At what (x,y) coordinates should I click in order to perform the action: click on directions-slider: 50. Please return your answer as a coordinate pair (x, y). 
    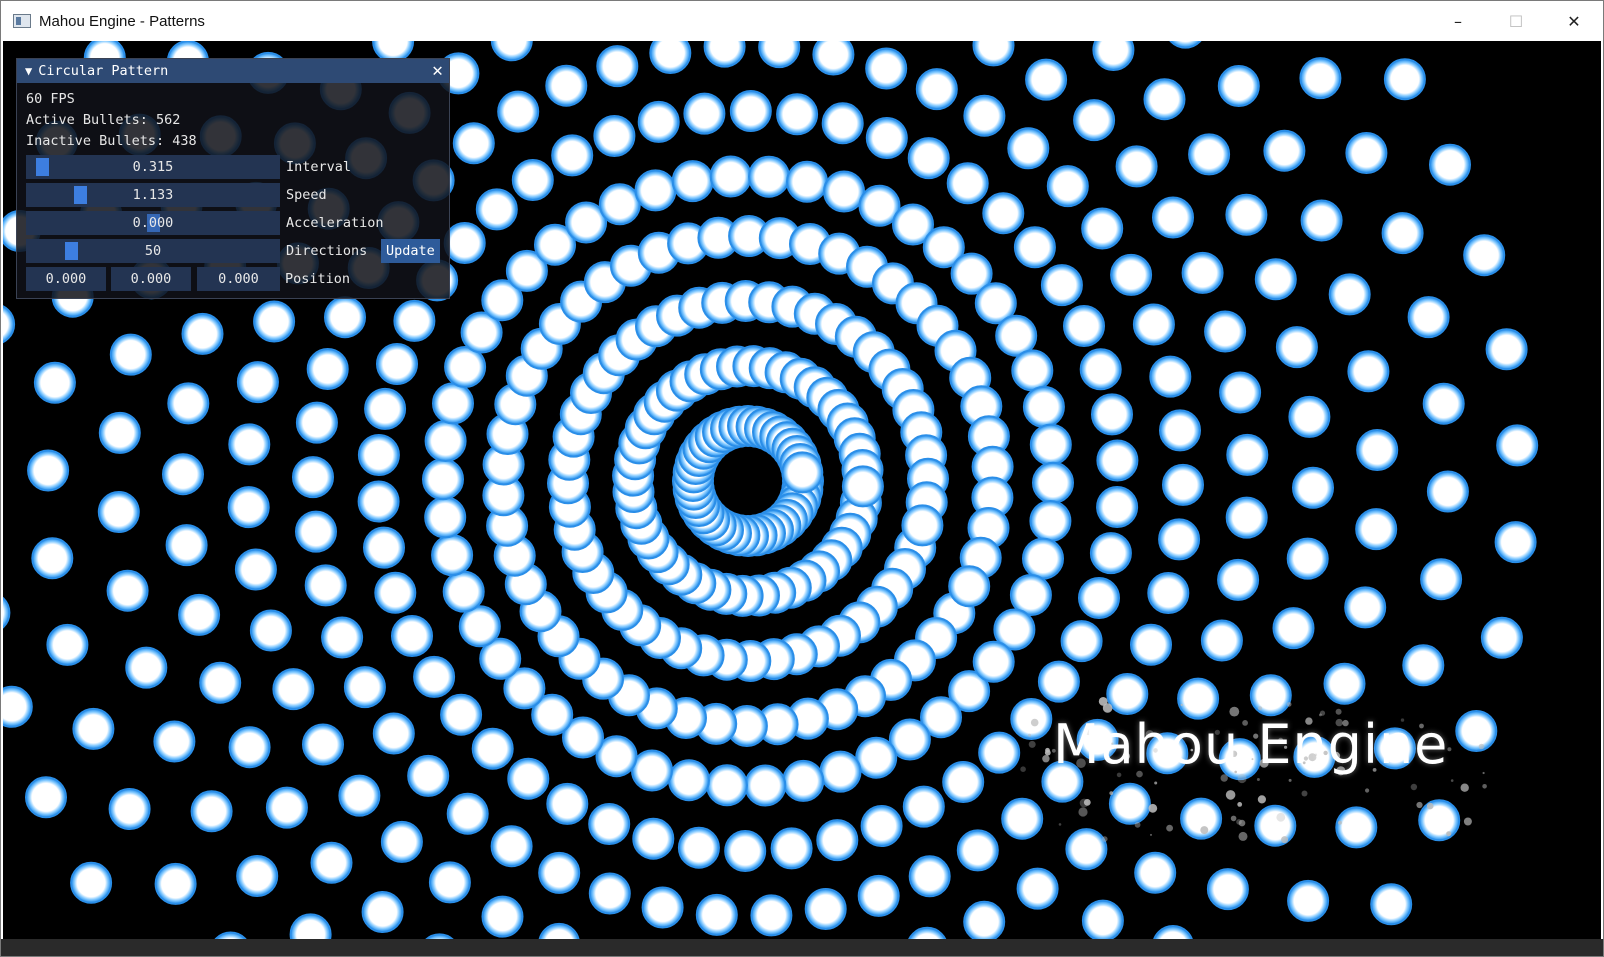
    Looking at the image, I should click on (153, 251).